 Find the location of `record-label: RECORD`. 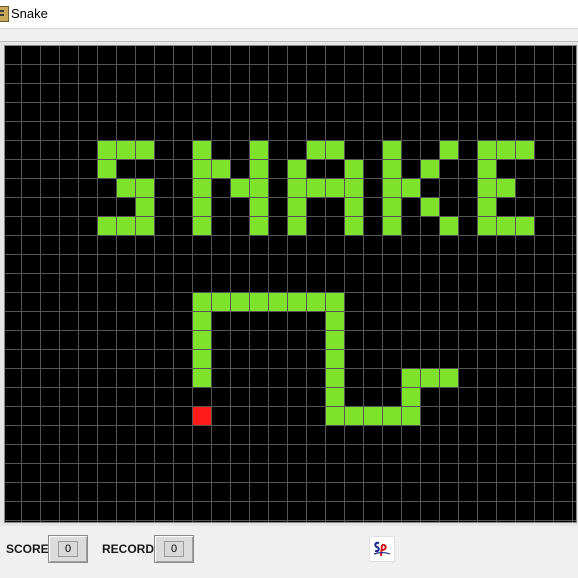

record-label: RECORD is located at coordinates (128, 549).